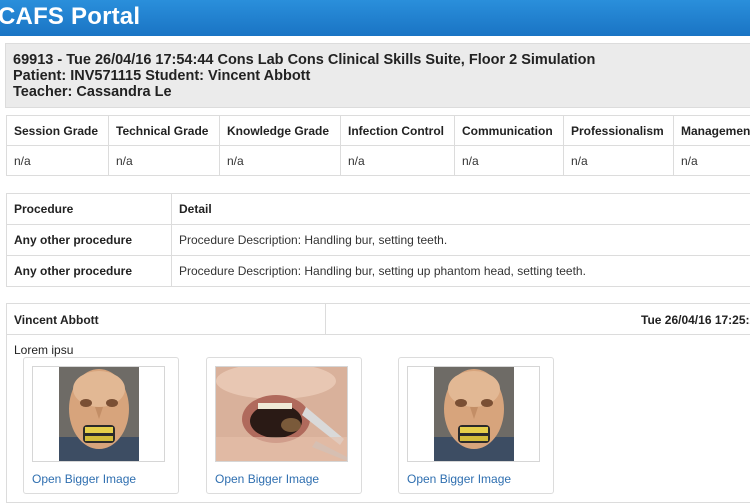 The image size is (750, 503). I want to click on procedures-header-row: Procedure Detail, so click(378, 209).